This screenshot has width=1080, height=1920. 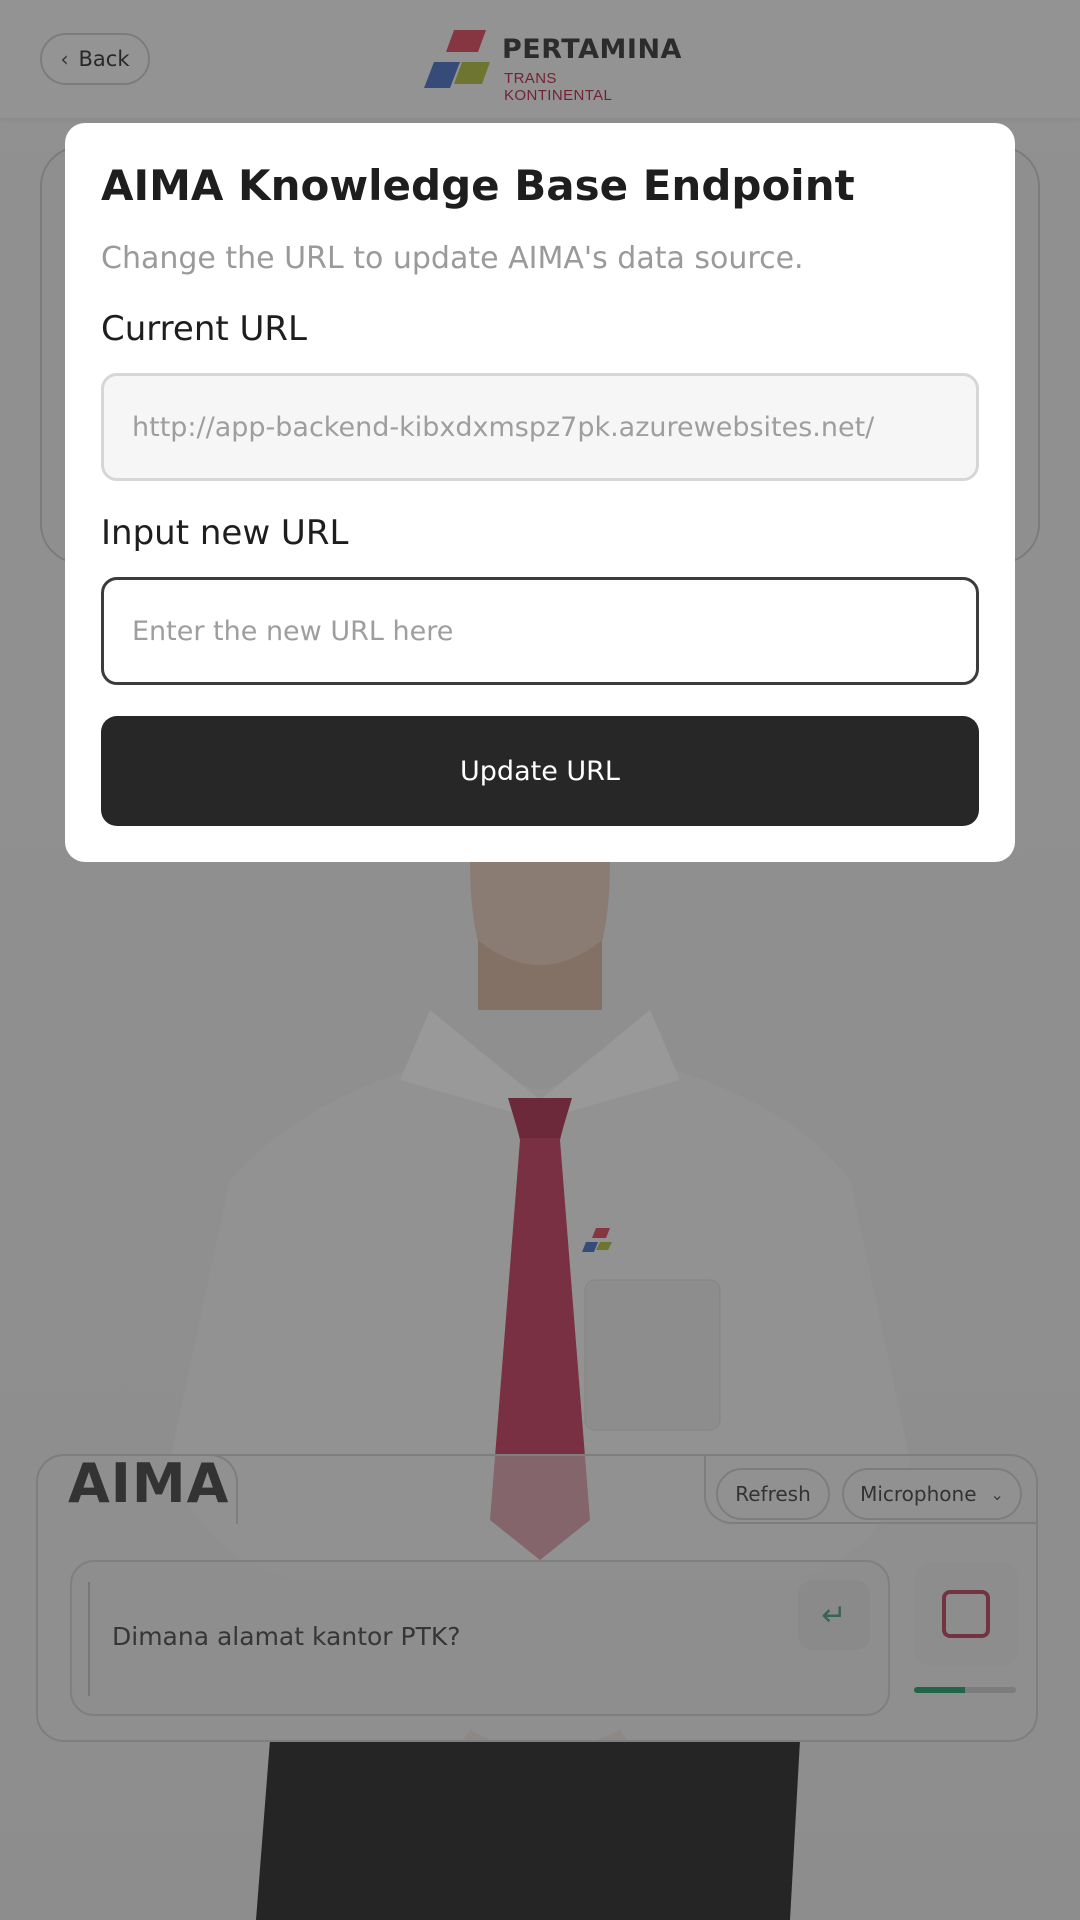 I want to click on current-url-label: Current URL, so click(x=204, y=329).